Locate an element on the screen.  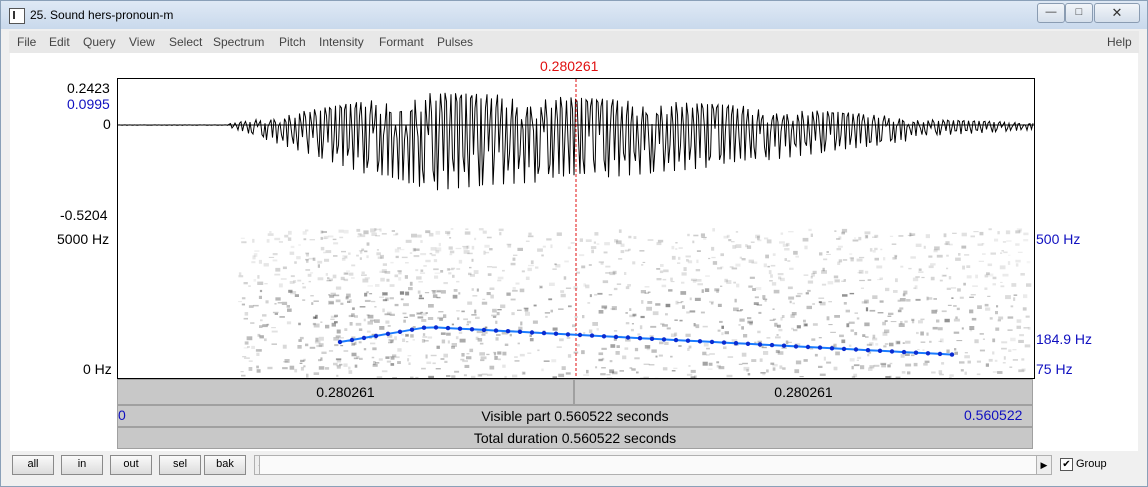
zoom-back-button: bak is located at coordinates (225, 465).